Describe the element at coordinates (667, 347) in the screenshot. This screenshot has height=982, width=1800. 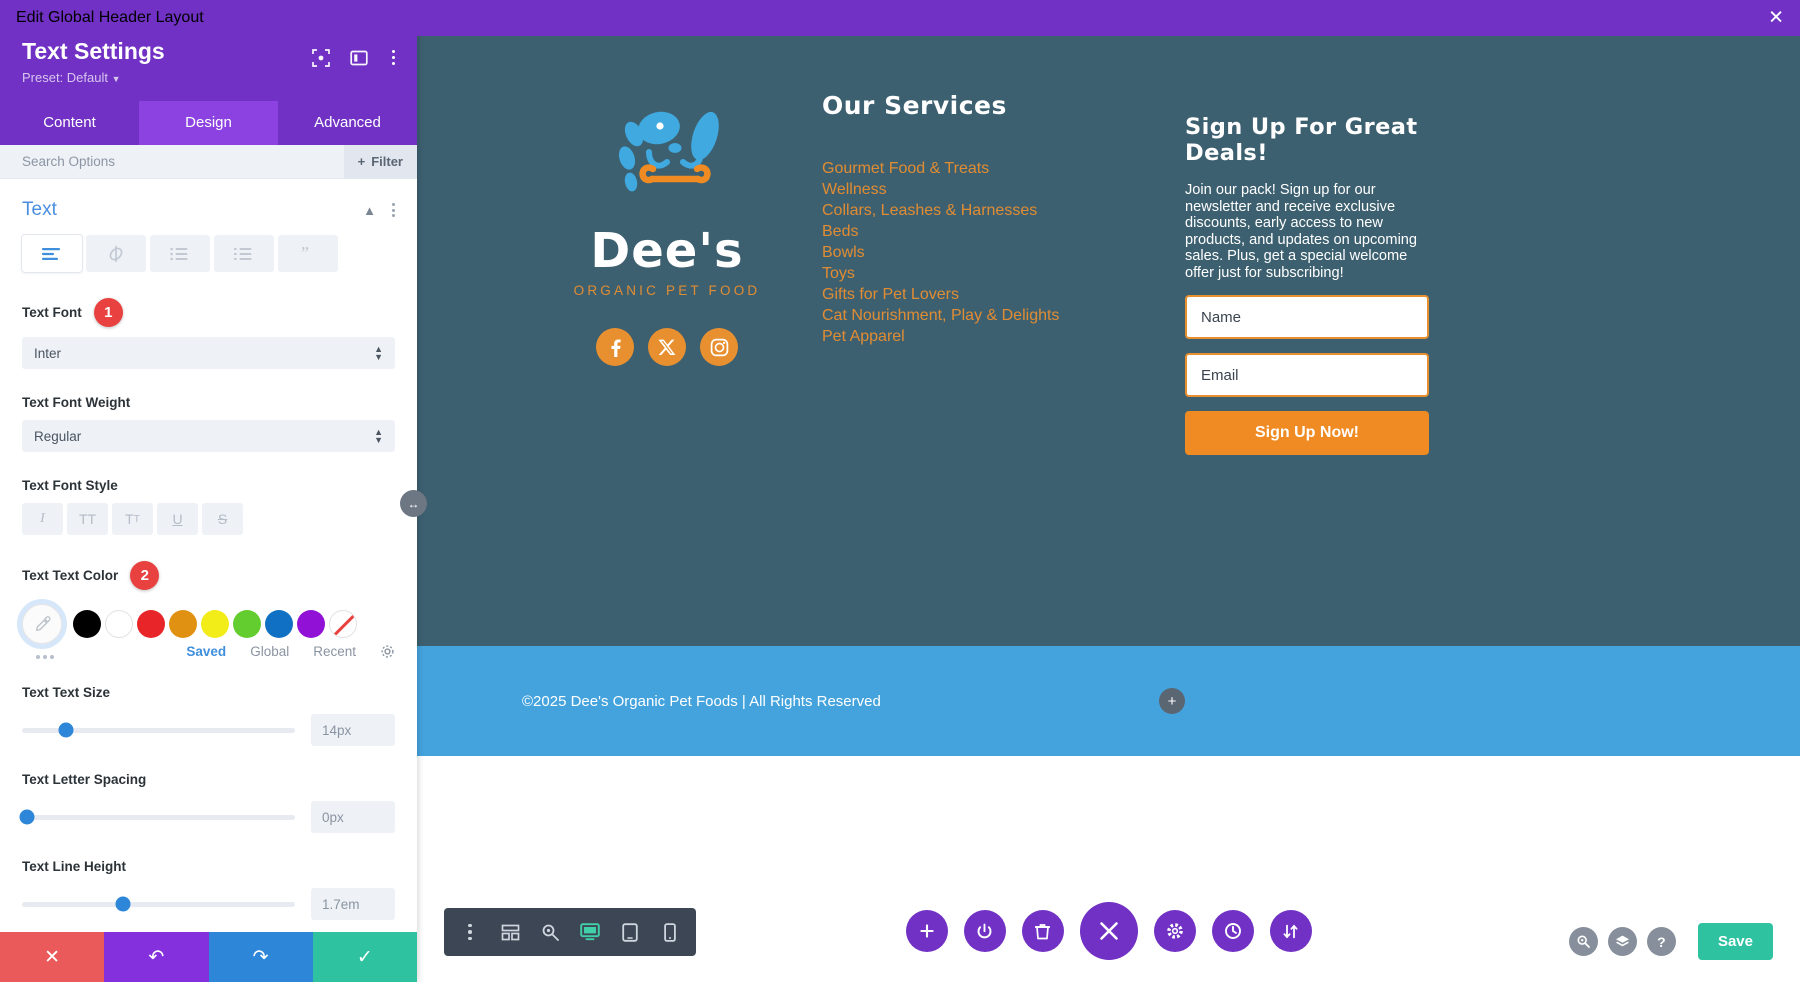
I see `x-twitter-icon` at that location.